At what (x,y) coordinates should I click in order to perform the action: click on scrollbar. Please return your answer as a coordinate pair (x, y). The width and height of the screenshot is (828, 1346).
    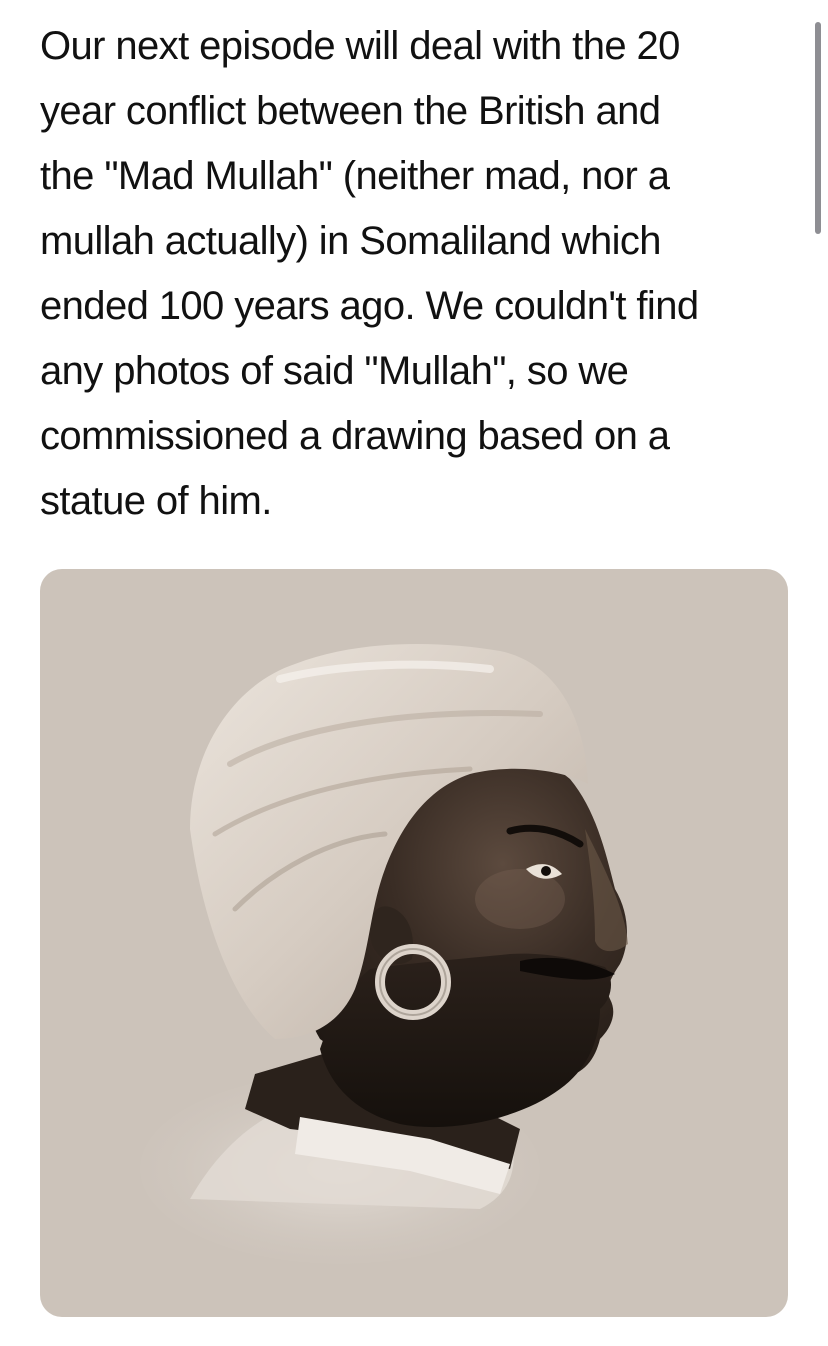
    Looking at the image, I should click on (818, 128).